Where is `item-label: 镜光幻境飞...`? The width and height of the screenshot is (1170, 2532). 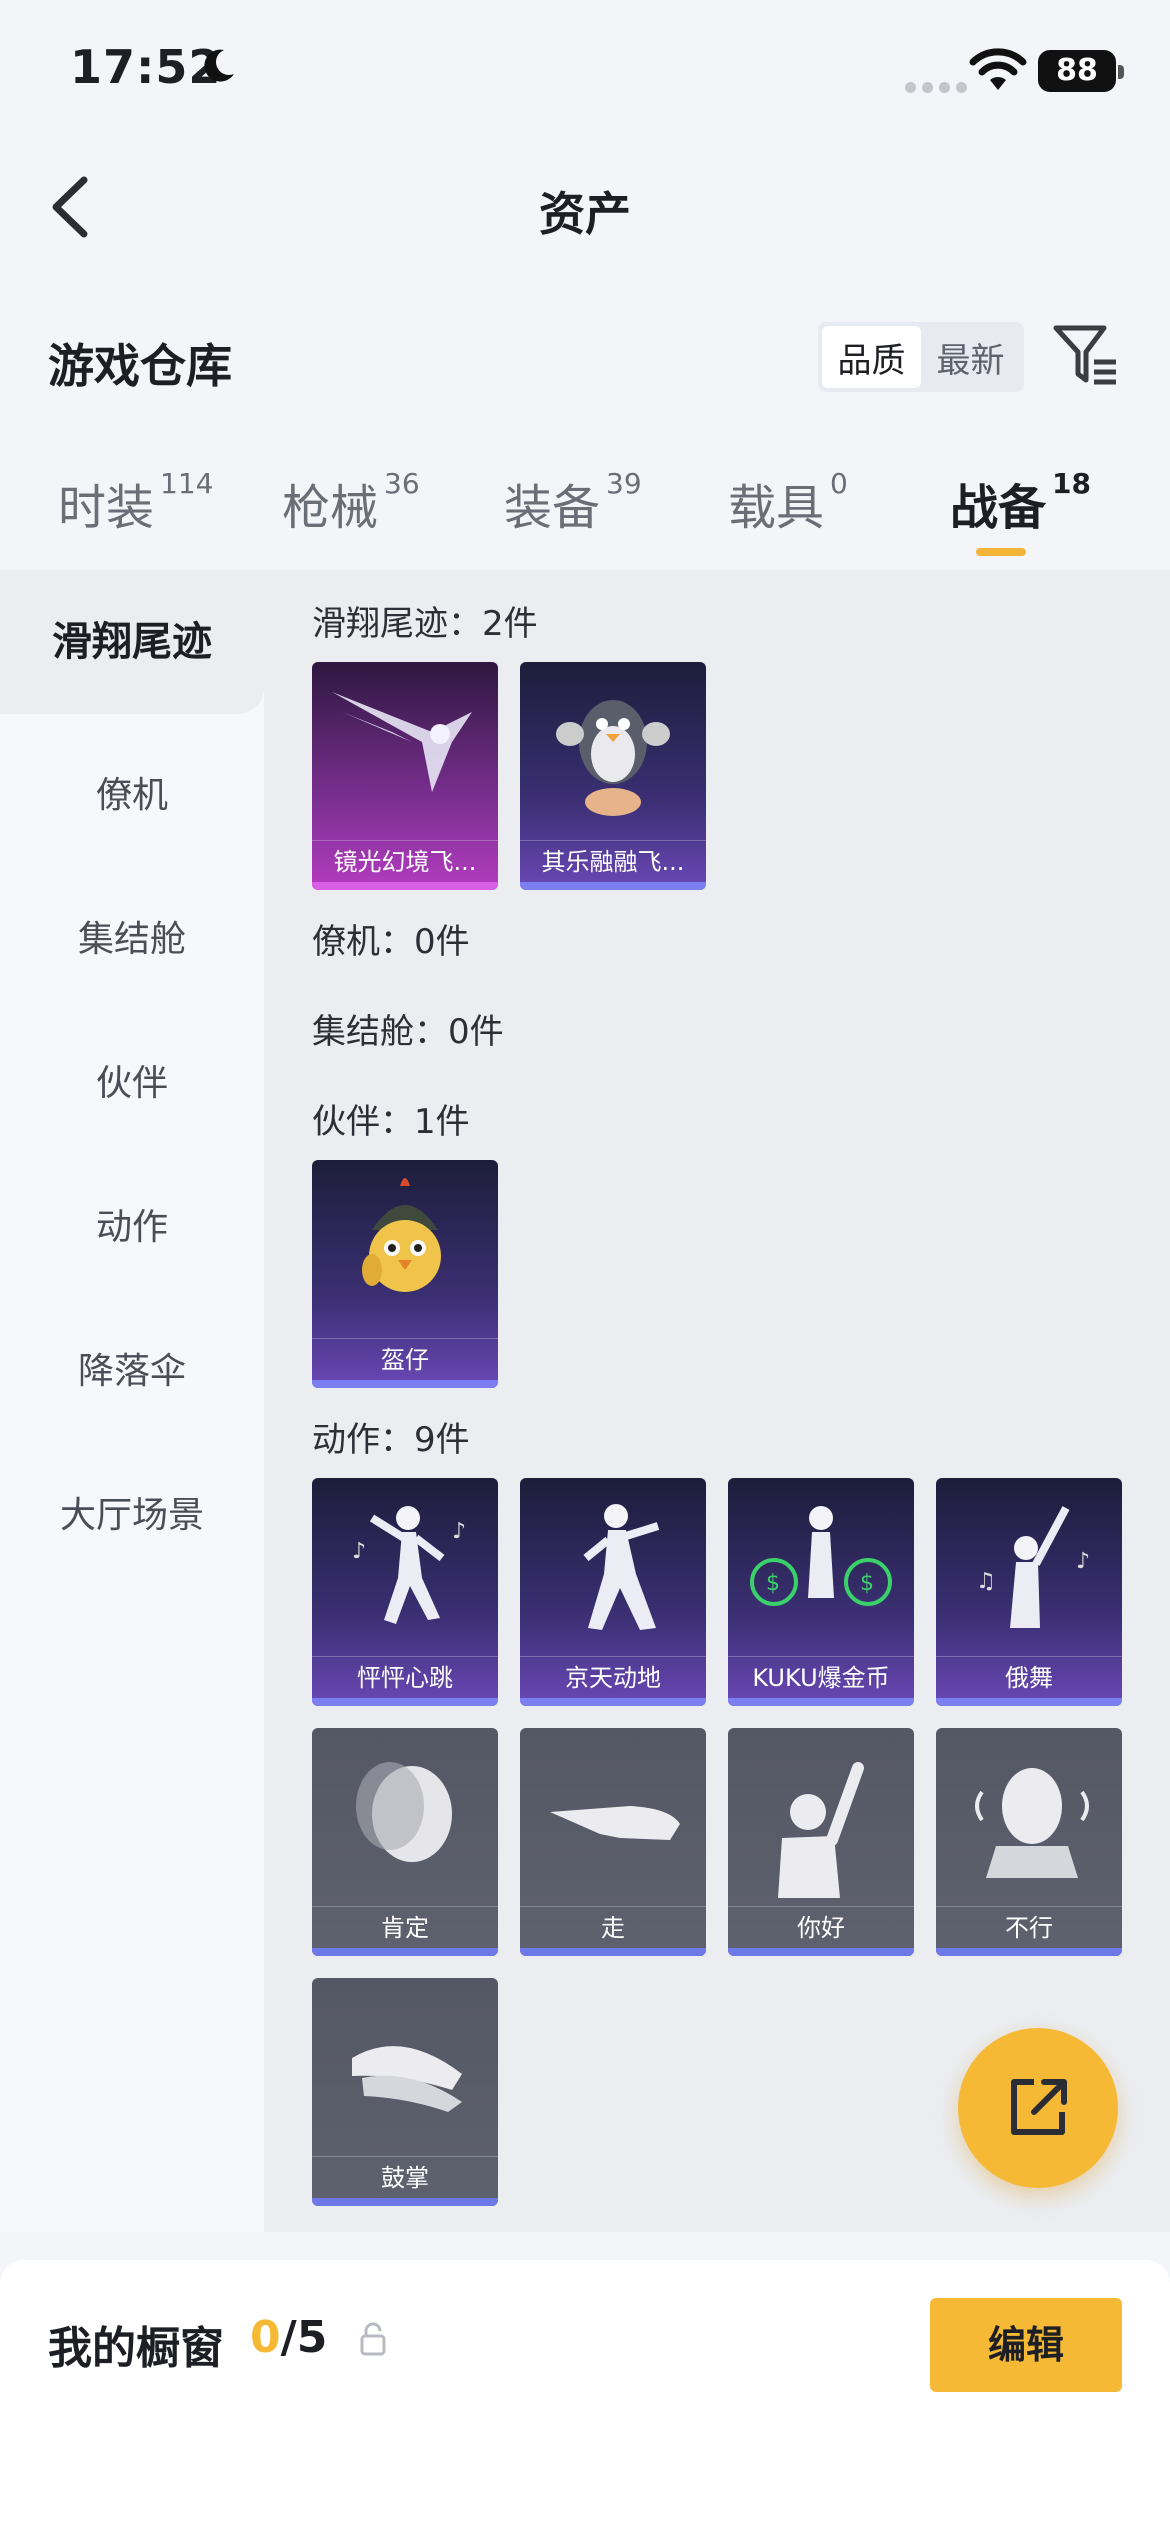
item-label: 镜光幻境飞... is located at coordinates (405, 861).